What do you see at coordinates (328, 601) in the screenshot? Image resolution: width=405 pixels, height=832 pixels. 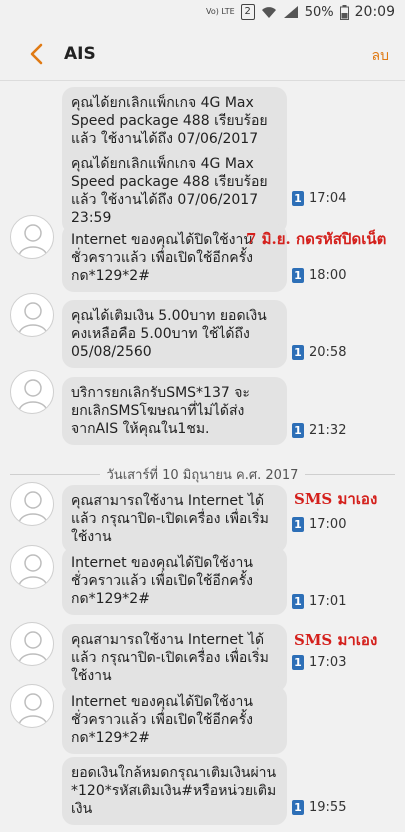 I see `message-time: 17:01` at bounding box center [328, 601].